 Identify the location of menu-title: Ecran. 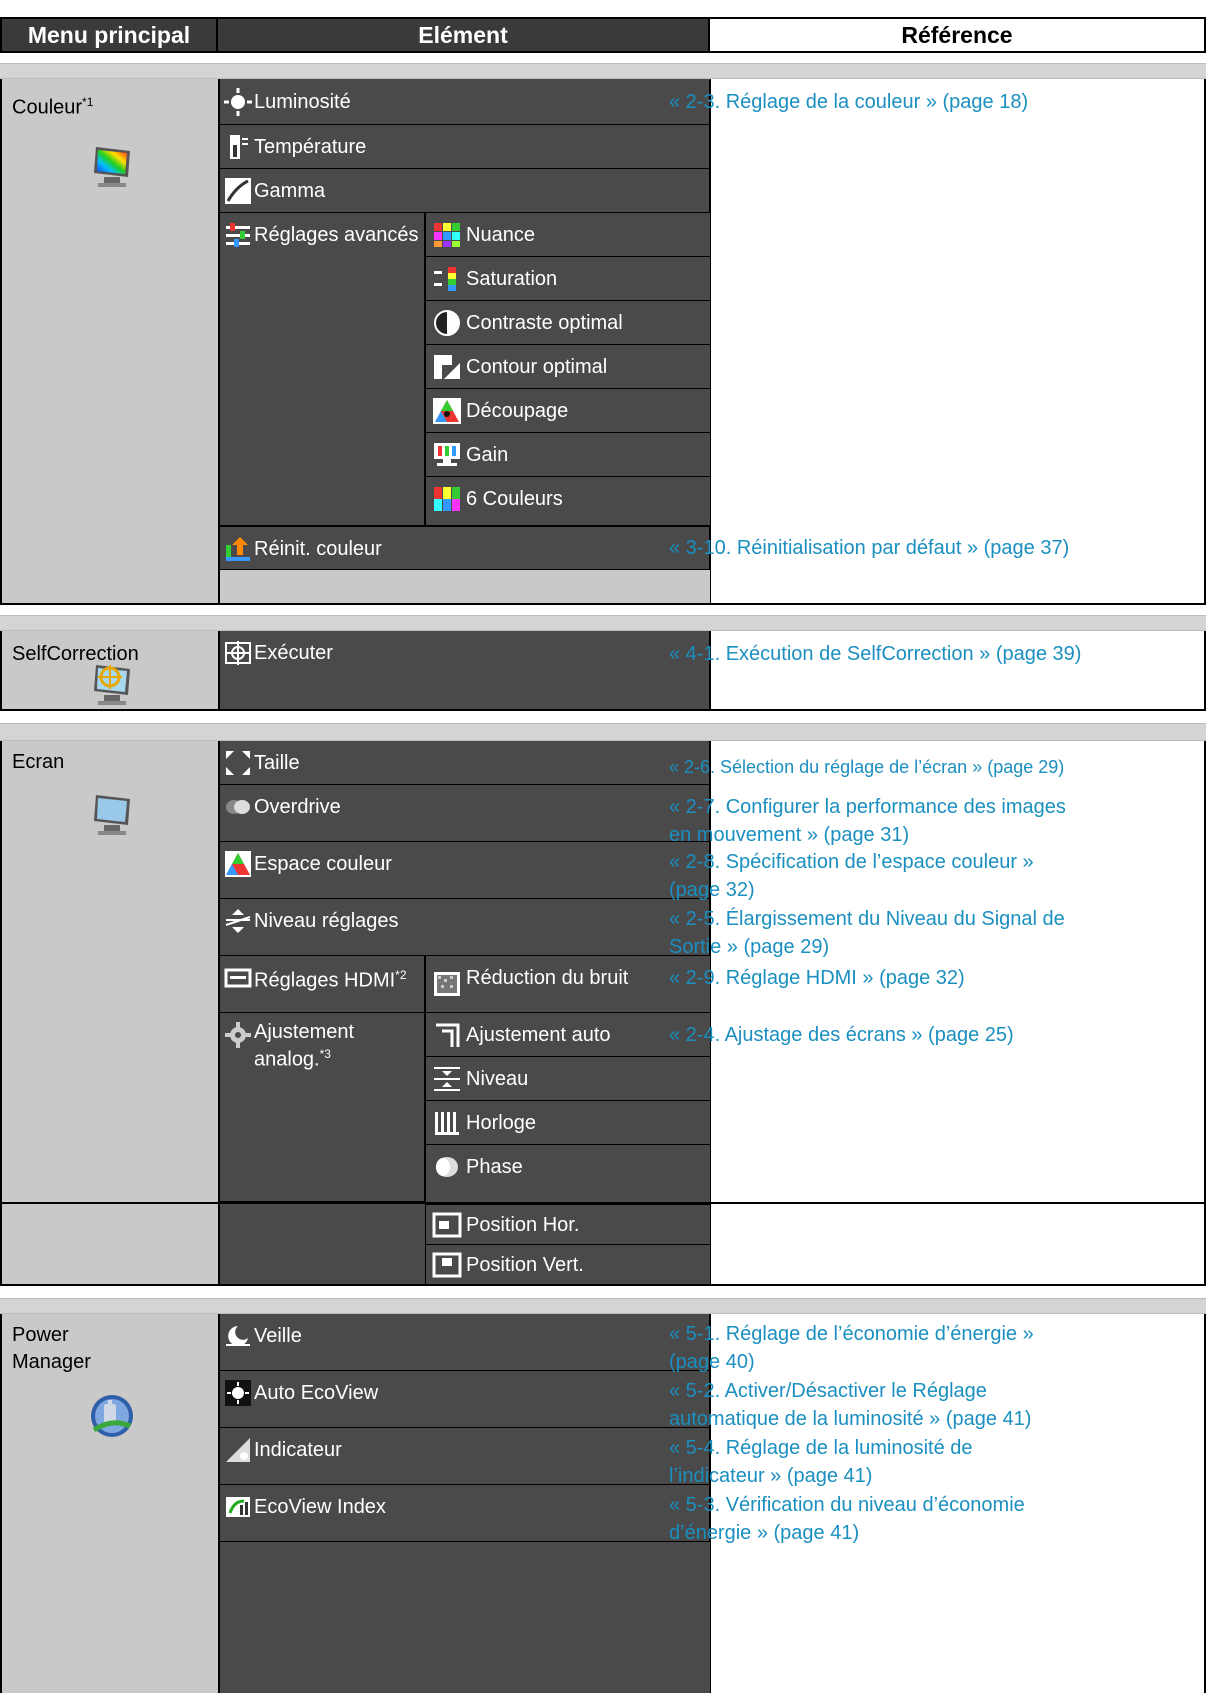
(38, 762).